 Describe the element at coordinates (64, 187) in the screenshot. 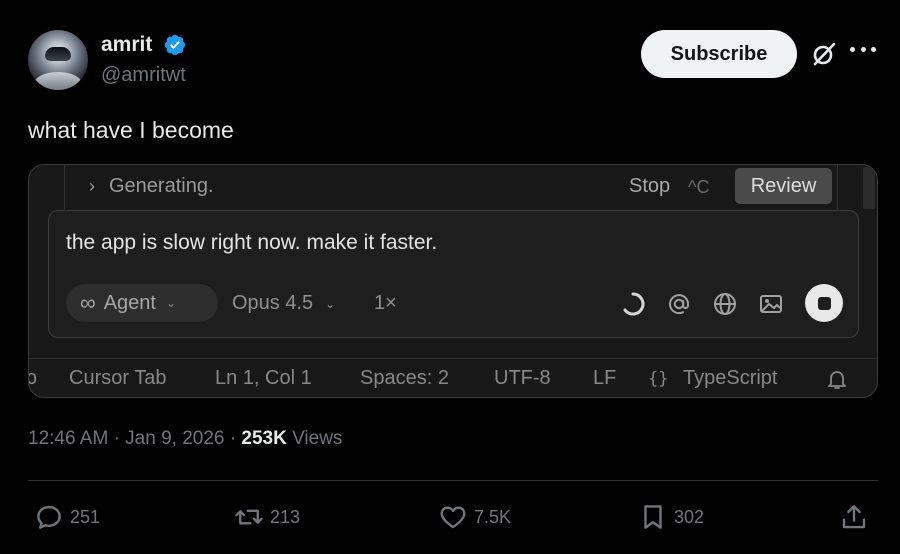

I see `panel-rail-left` at that location.